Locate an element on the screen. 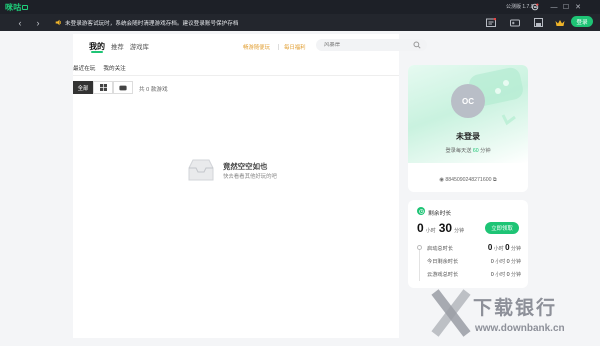 This screenshot has height=346, width=600. window-controls: — ☐ ✕ is located at coordinates (566, 7).